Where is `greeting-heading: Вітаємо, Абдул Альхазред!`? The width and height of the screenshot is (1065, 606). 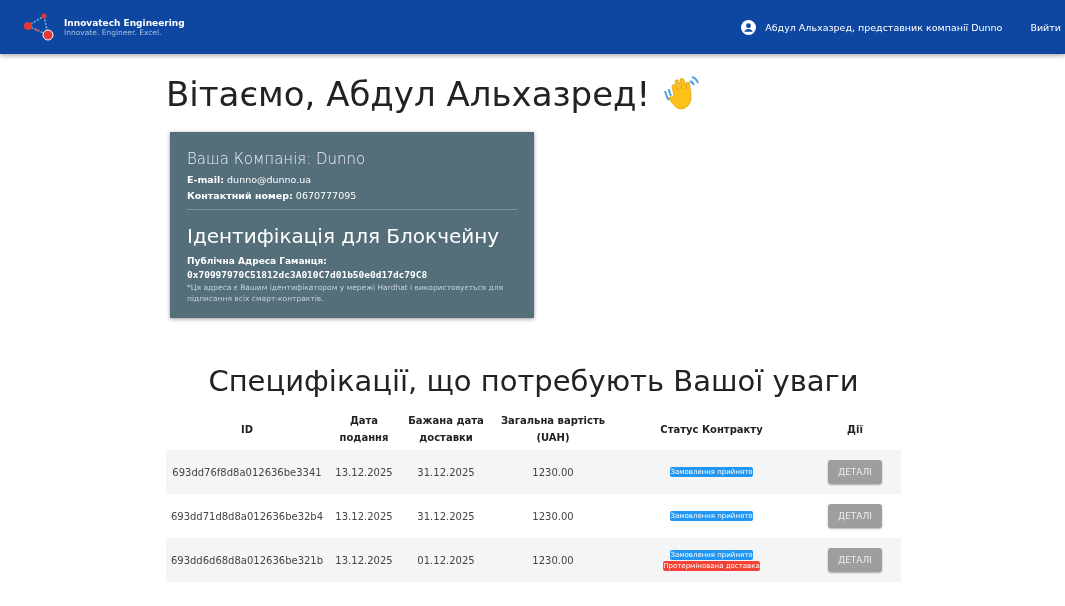
greeting-heading: Вітаємо, Абдул Альхазред! is located at coordinates (408, 94).